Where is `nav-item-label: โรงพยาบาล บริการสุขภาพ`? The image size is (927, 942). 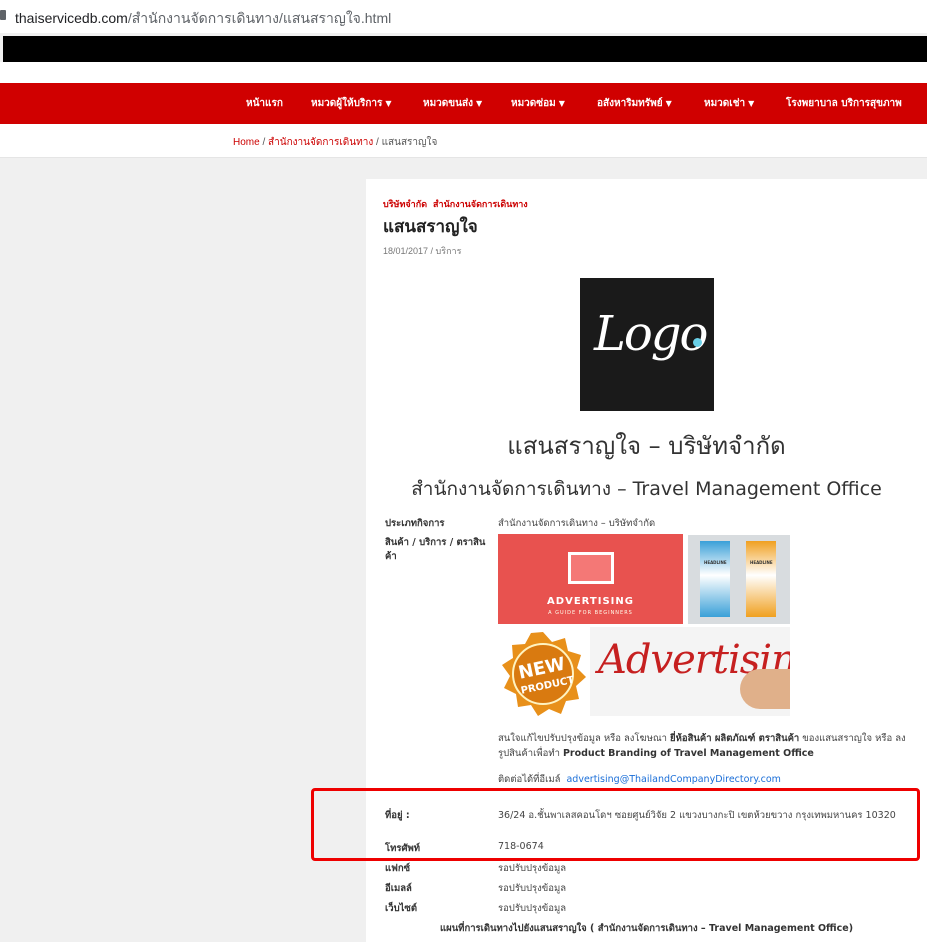 nav-item-label: โรงพยาบาล บริการสุขภาพ is located at coordinates (844, 103).